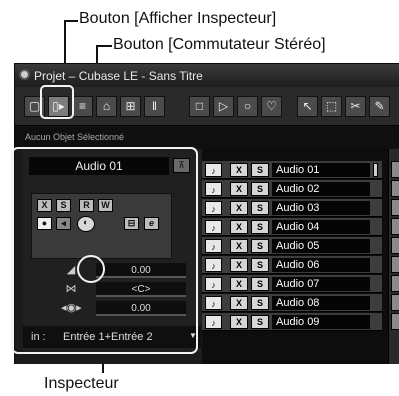  I want to click on track-row: ♪ X S Audio 01, so click(292, 170).